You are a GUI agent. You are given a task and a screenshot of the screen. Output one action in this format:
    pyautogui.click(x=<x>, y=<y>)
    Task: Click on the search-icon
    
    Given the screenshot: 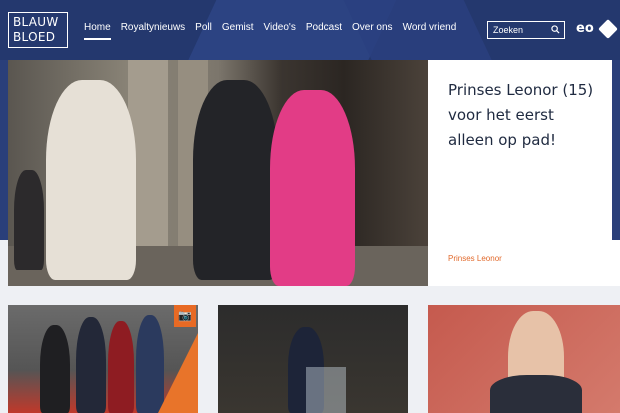 What is the action you would take?
    pyautogui.click(x=555, y=30)
    